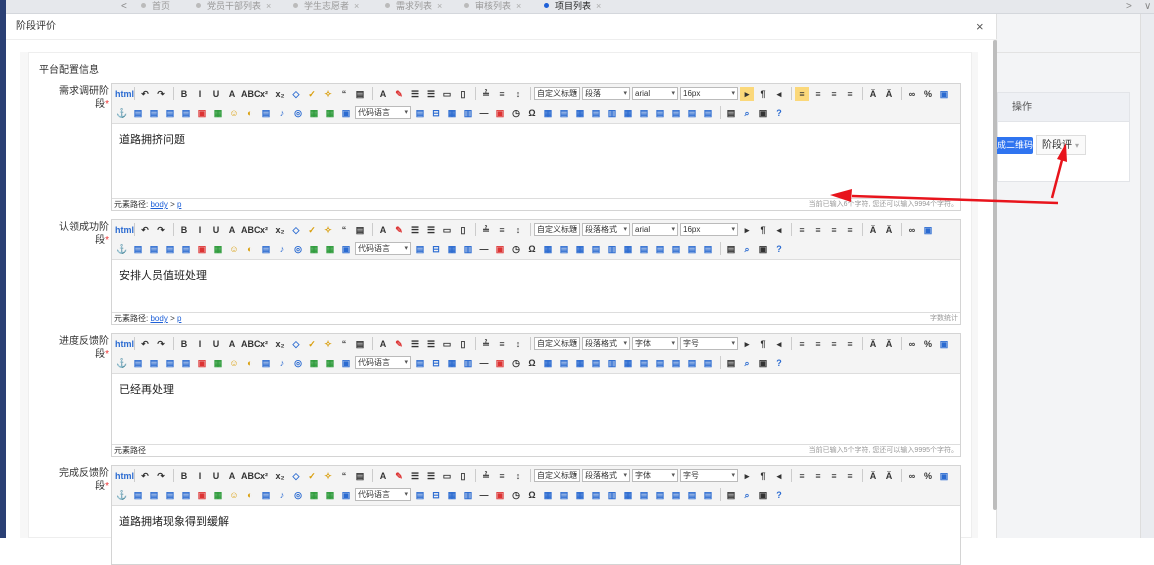 The width and height of the screenshot is (1154, 565). I want to click on tab-6: 项目列表 ×, so click(572, 7).